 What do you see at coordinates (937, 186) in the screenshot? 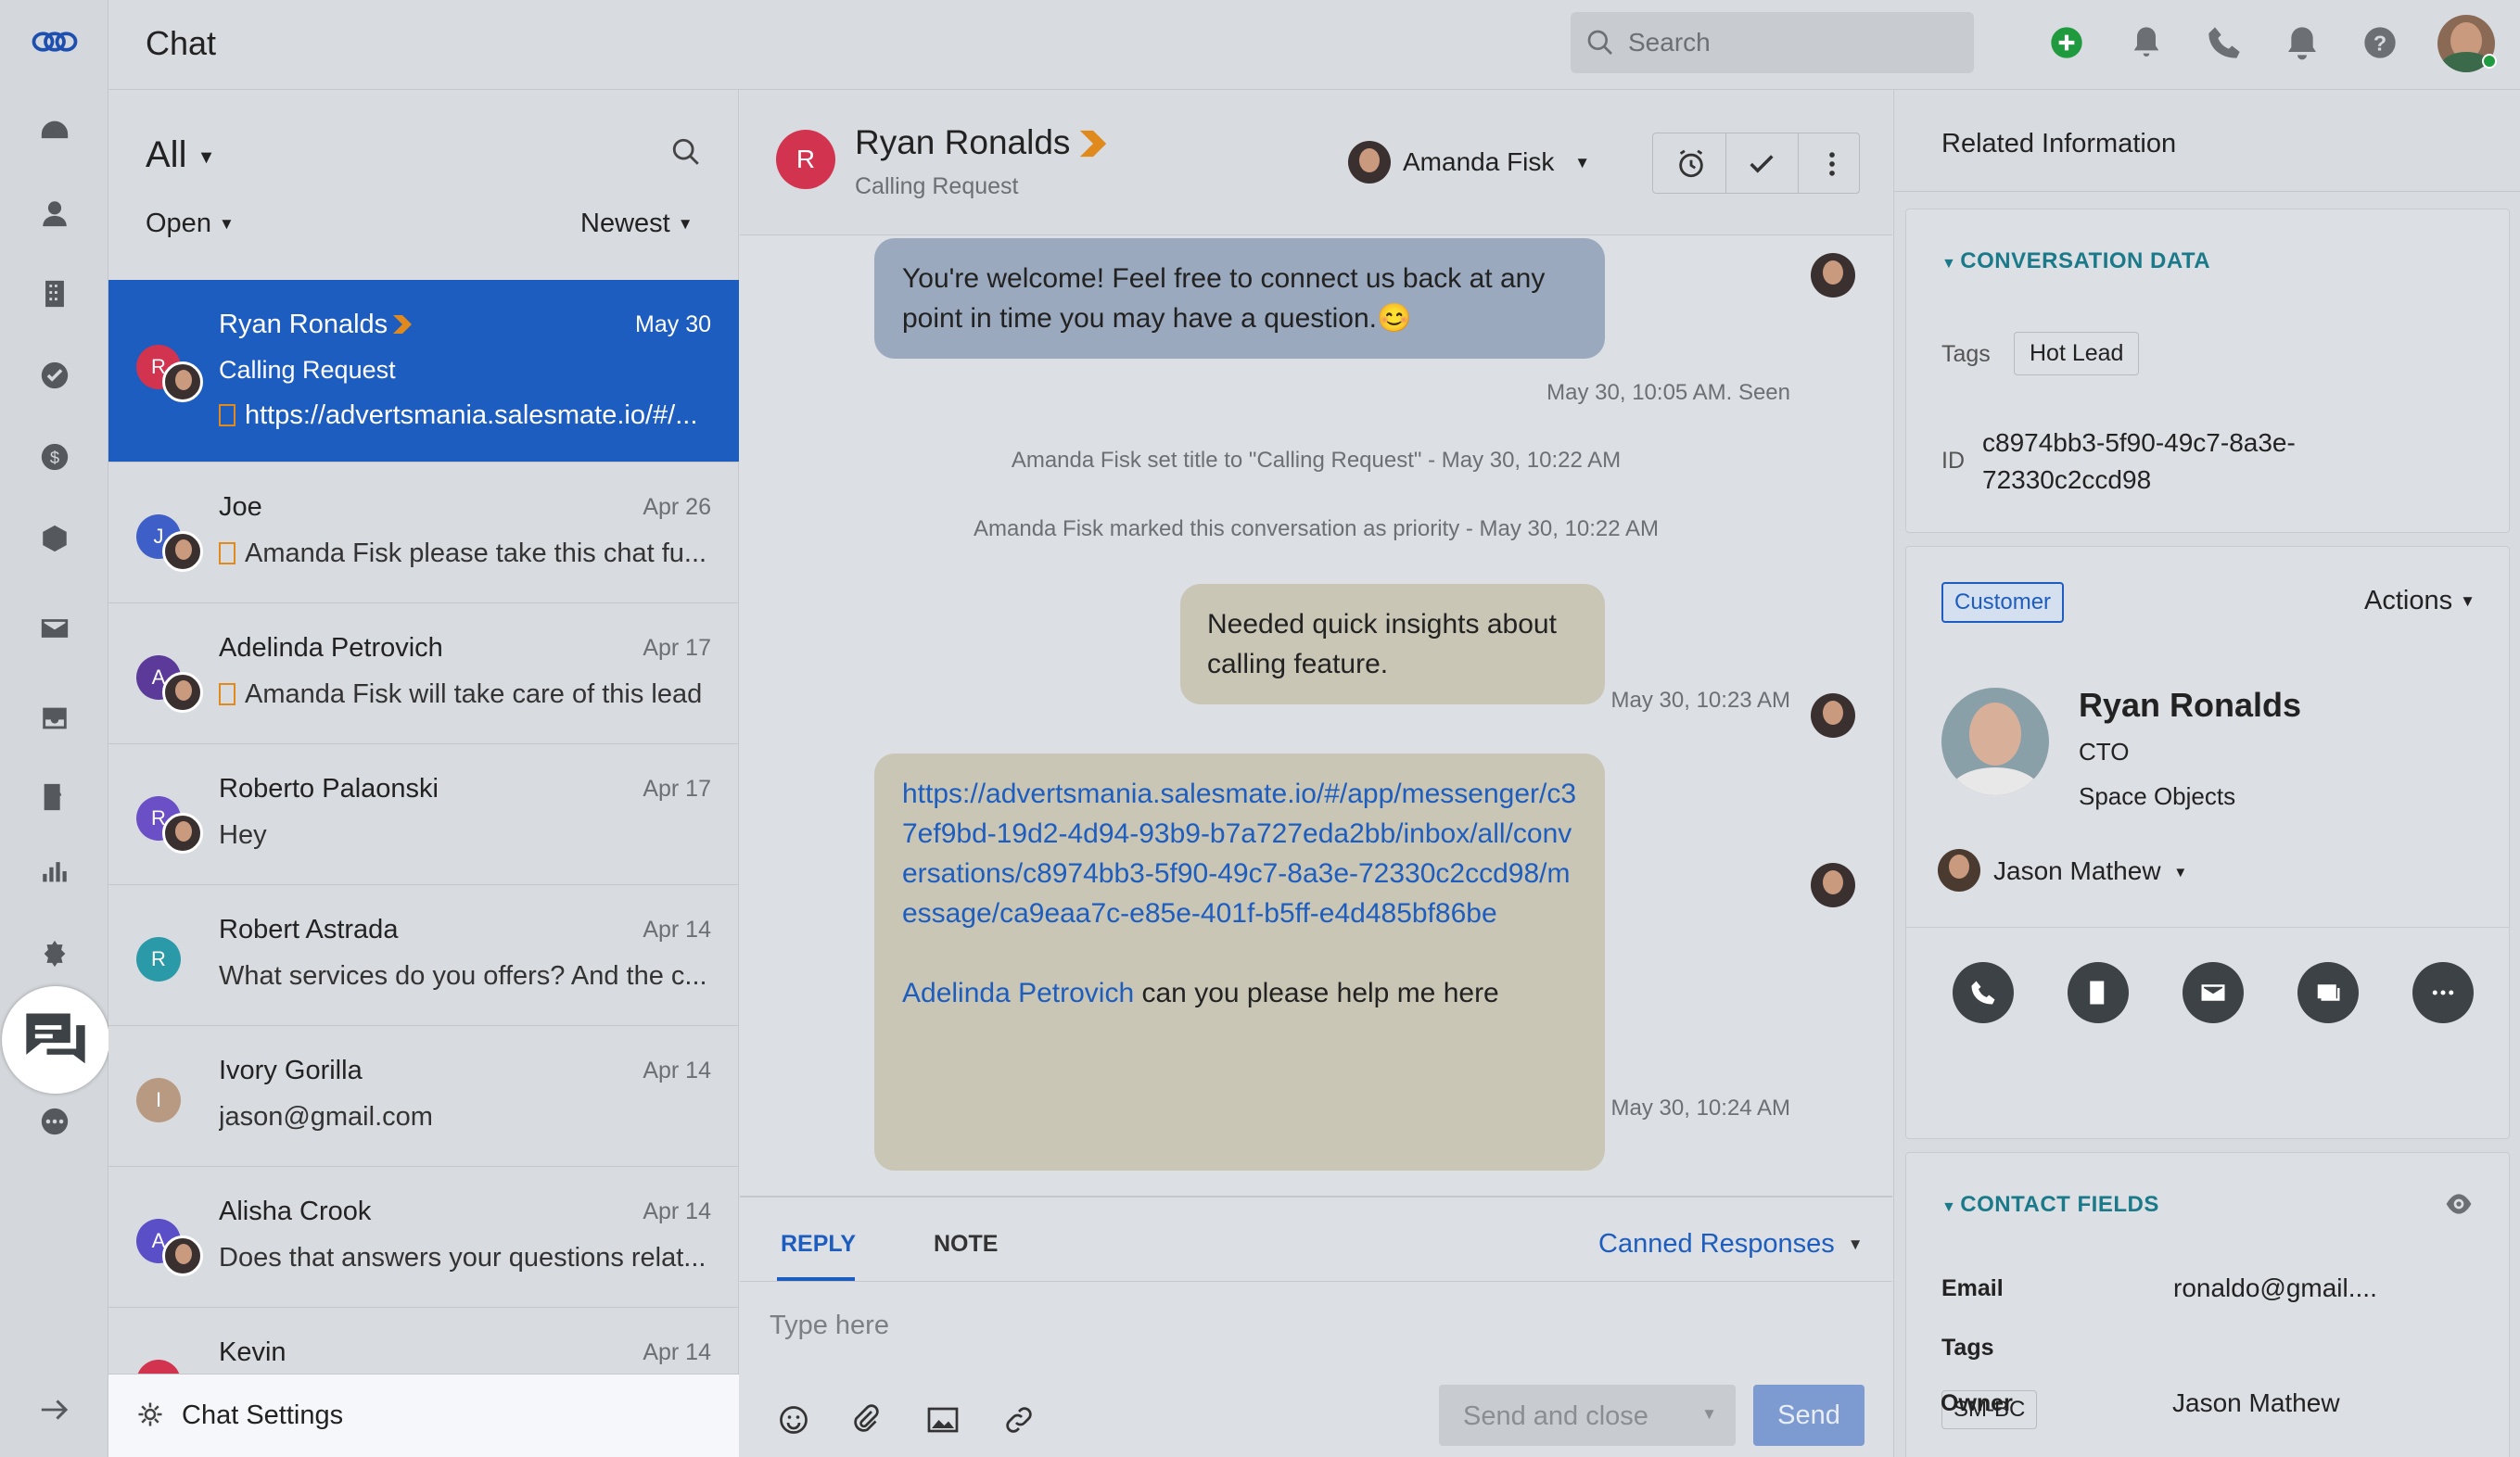
I see `conversation-title: Calling Request` at bounding box center [937, 186].